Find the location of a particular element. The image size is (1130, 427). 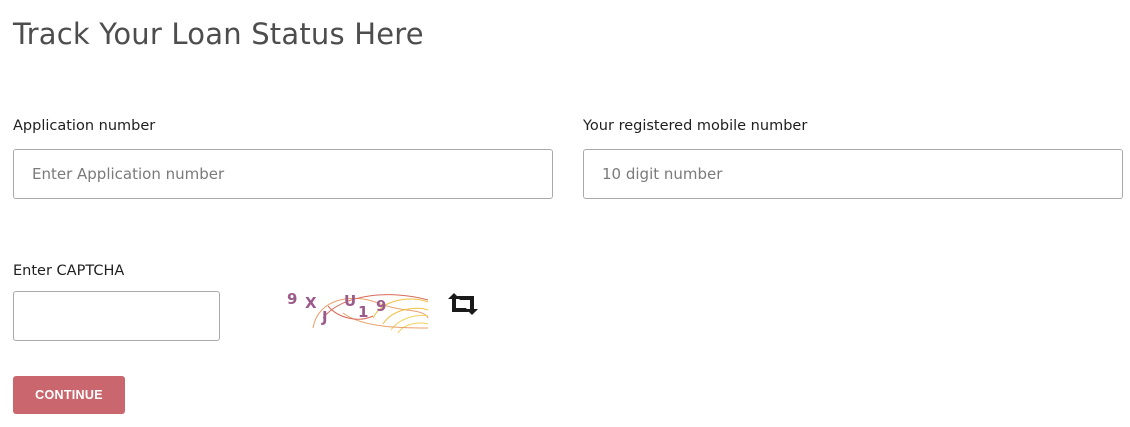

page-title: Track Your Loan Status Here is located at coordinates (218, 34).